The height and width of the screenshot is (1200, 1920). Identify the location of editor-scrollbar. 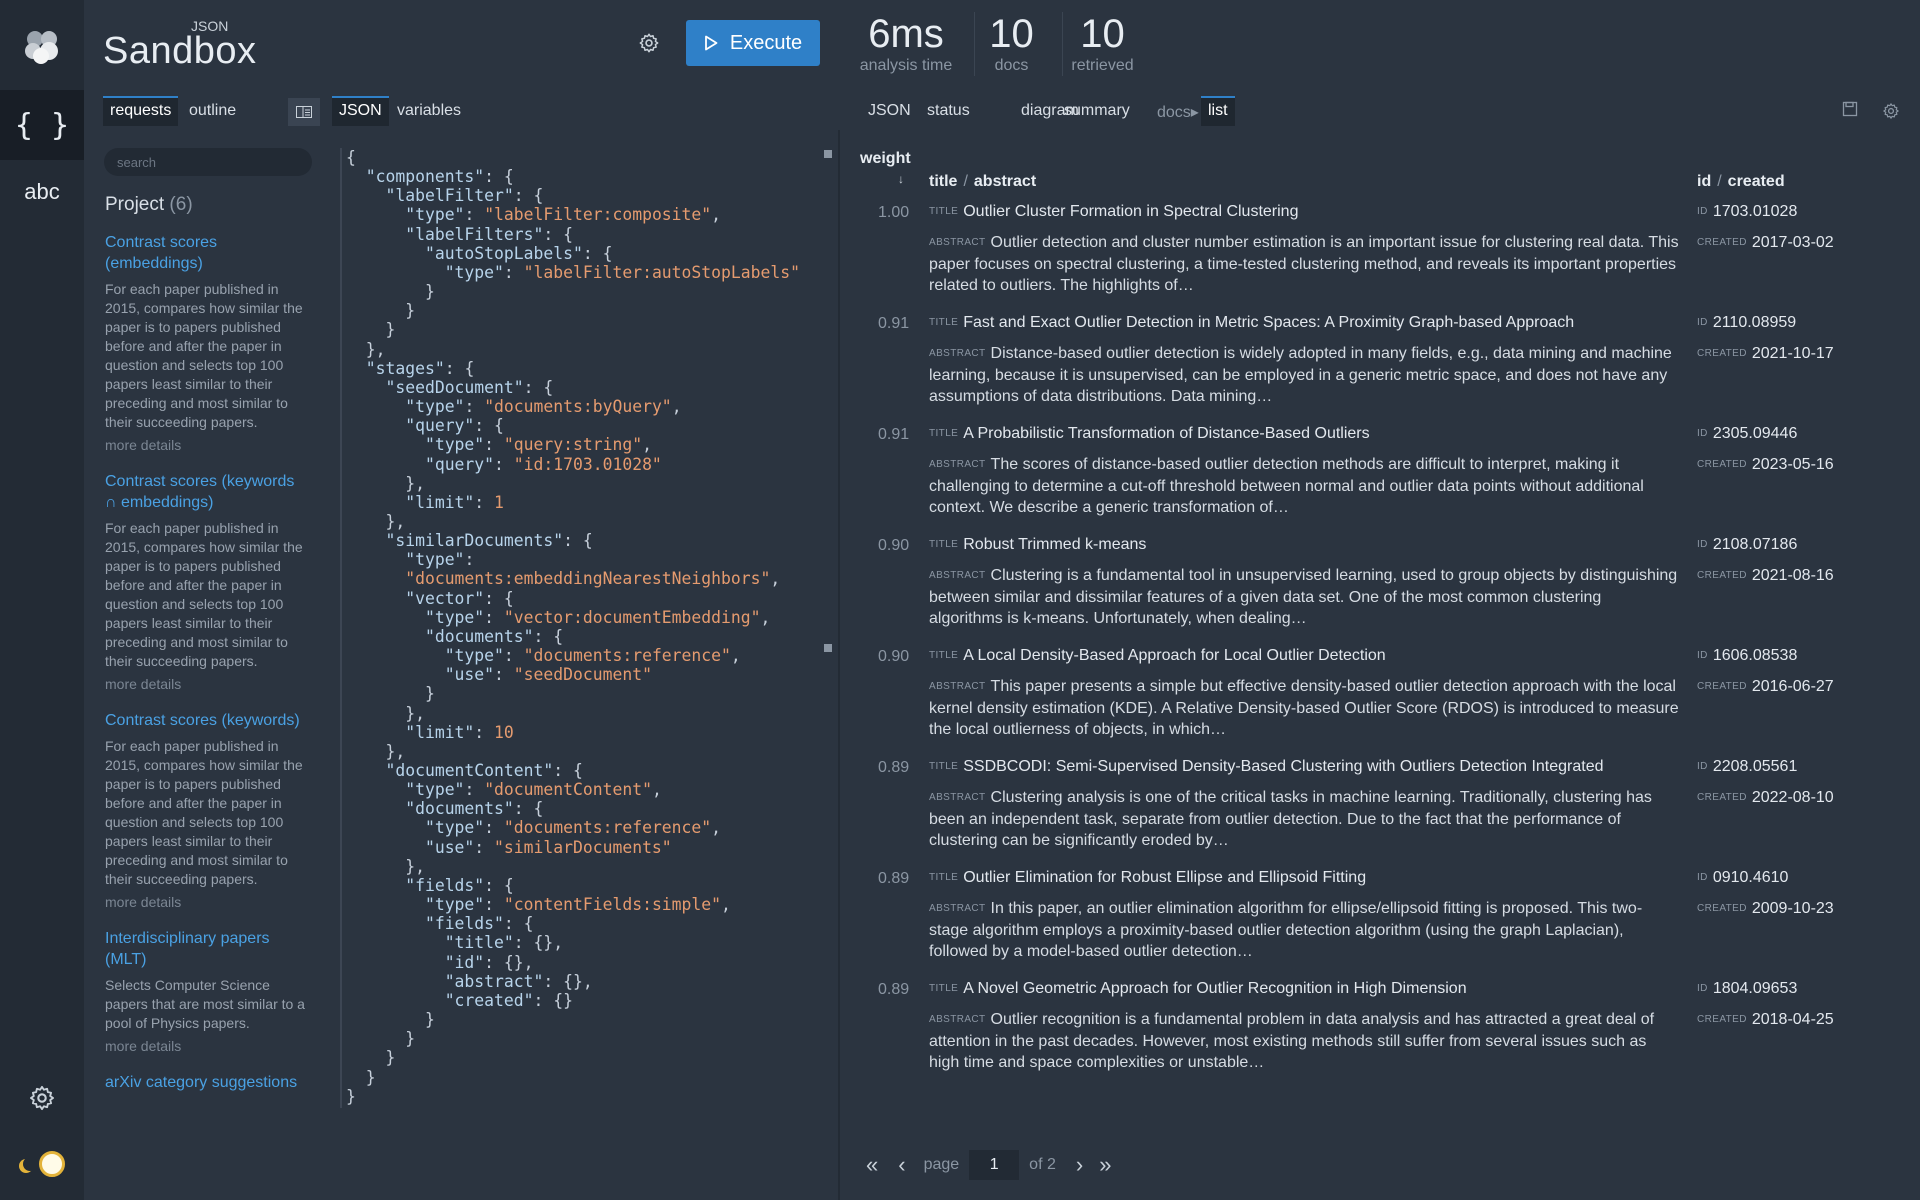
(829, 628).